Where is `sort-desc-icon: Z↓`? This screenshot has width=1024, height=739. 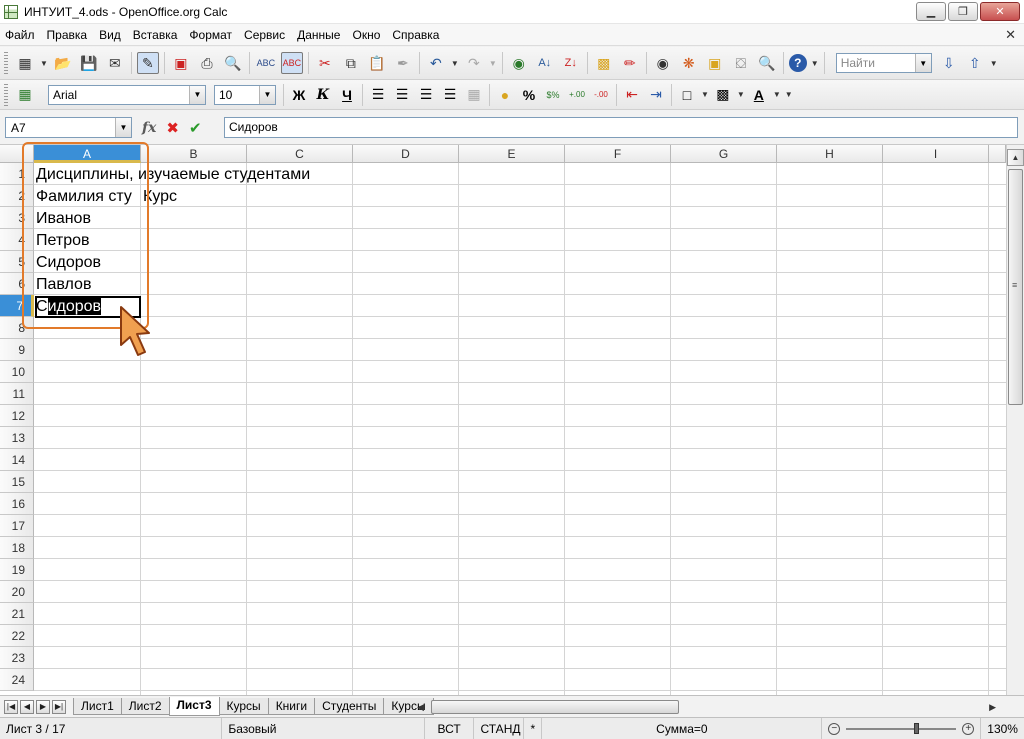
sort-desc-icon: Z↓ is located at coordinates (571, 63).